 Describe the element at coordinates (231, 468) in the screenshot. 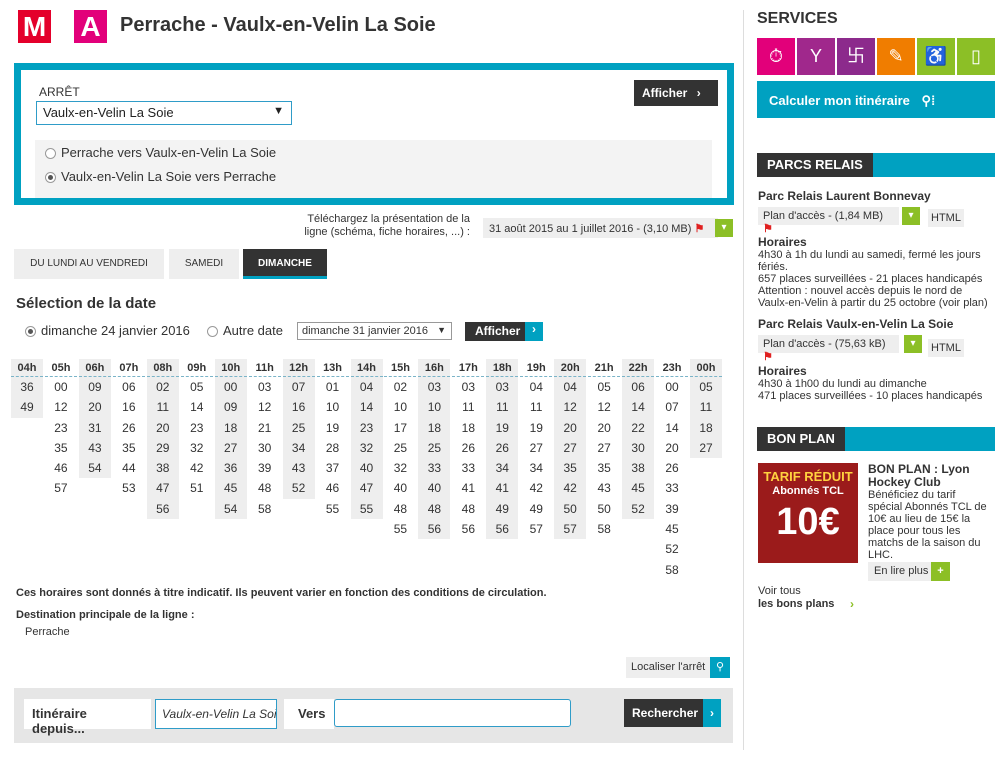

I see `timetable-minute: 36` at that location.